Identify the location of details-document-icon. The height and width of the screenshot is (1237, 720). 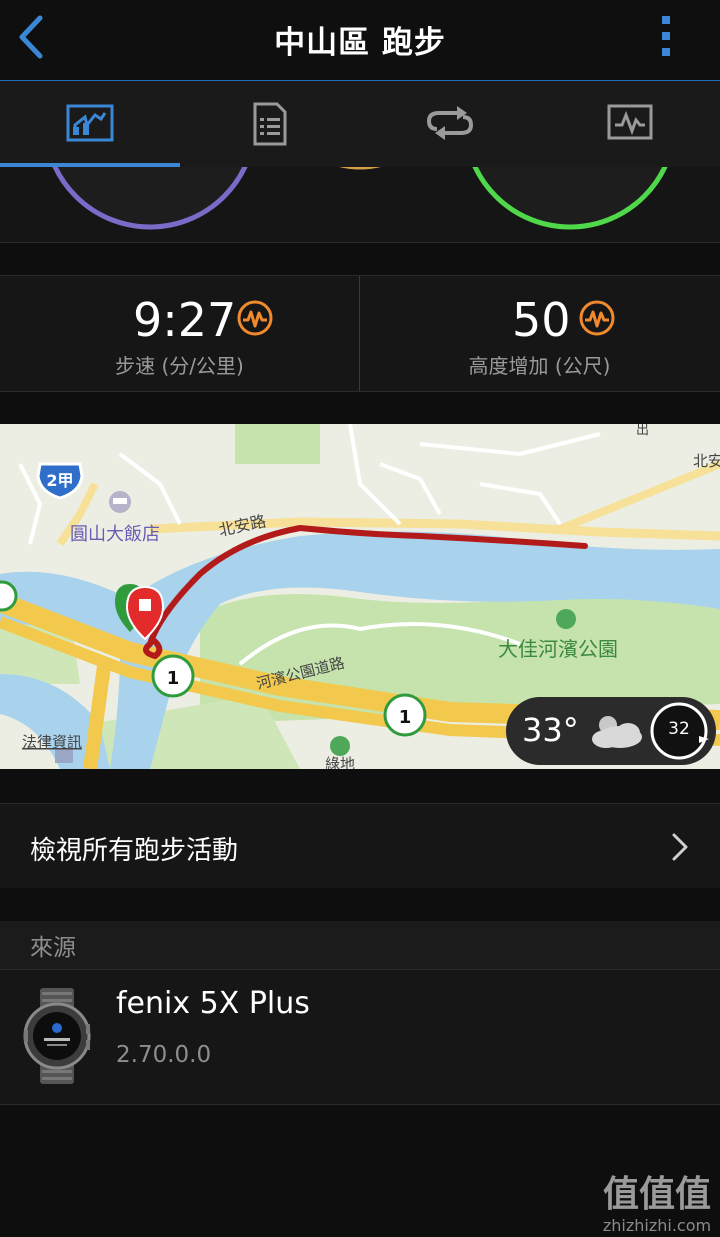
(270, 124).